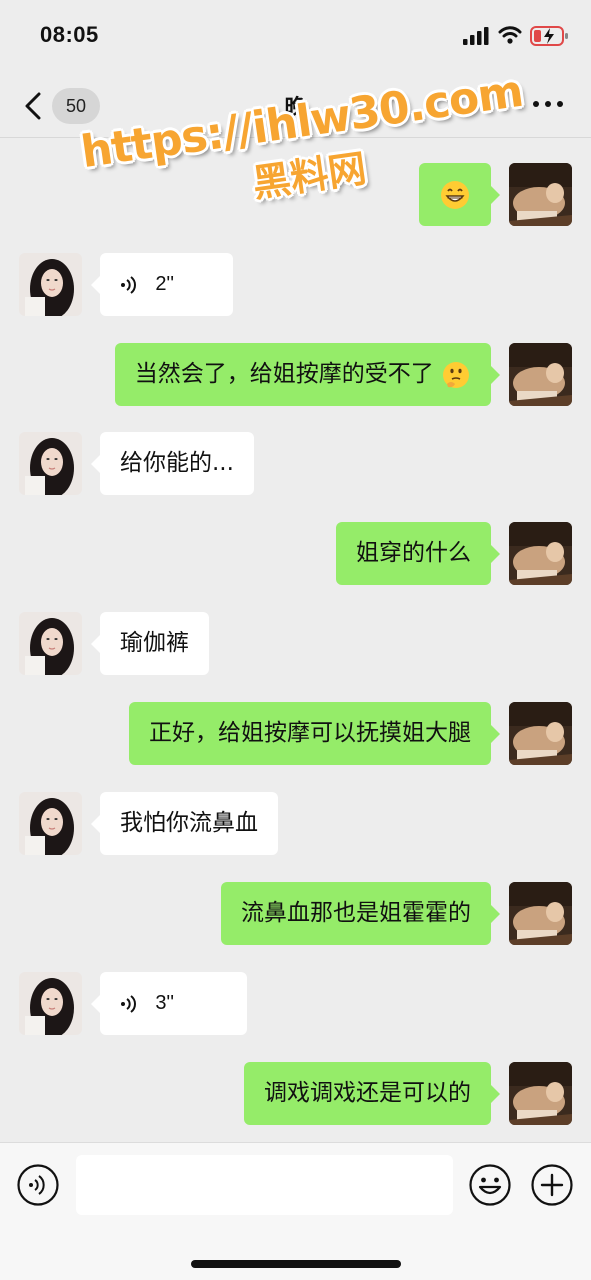  I want to click on message-input, so click(264, 1185).